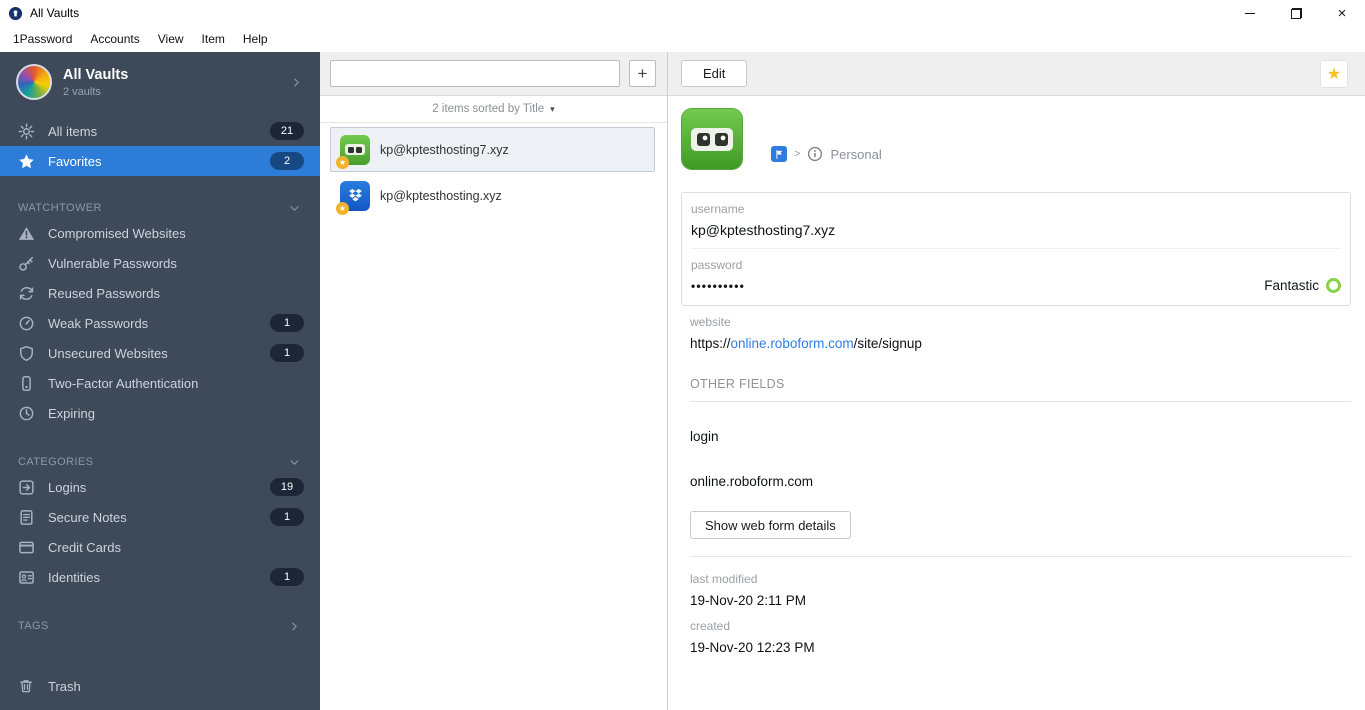 This screenshot has height=710, width=1365. What do you see at coordinates (82, 91) in the screenshot?
I see `vault-switcher-subtitle: 2 vaults` at bounding box center [82, 91].